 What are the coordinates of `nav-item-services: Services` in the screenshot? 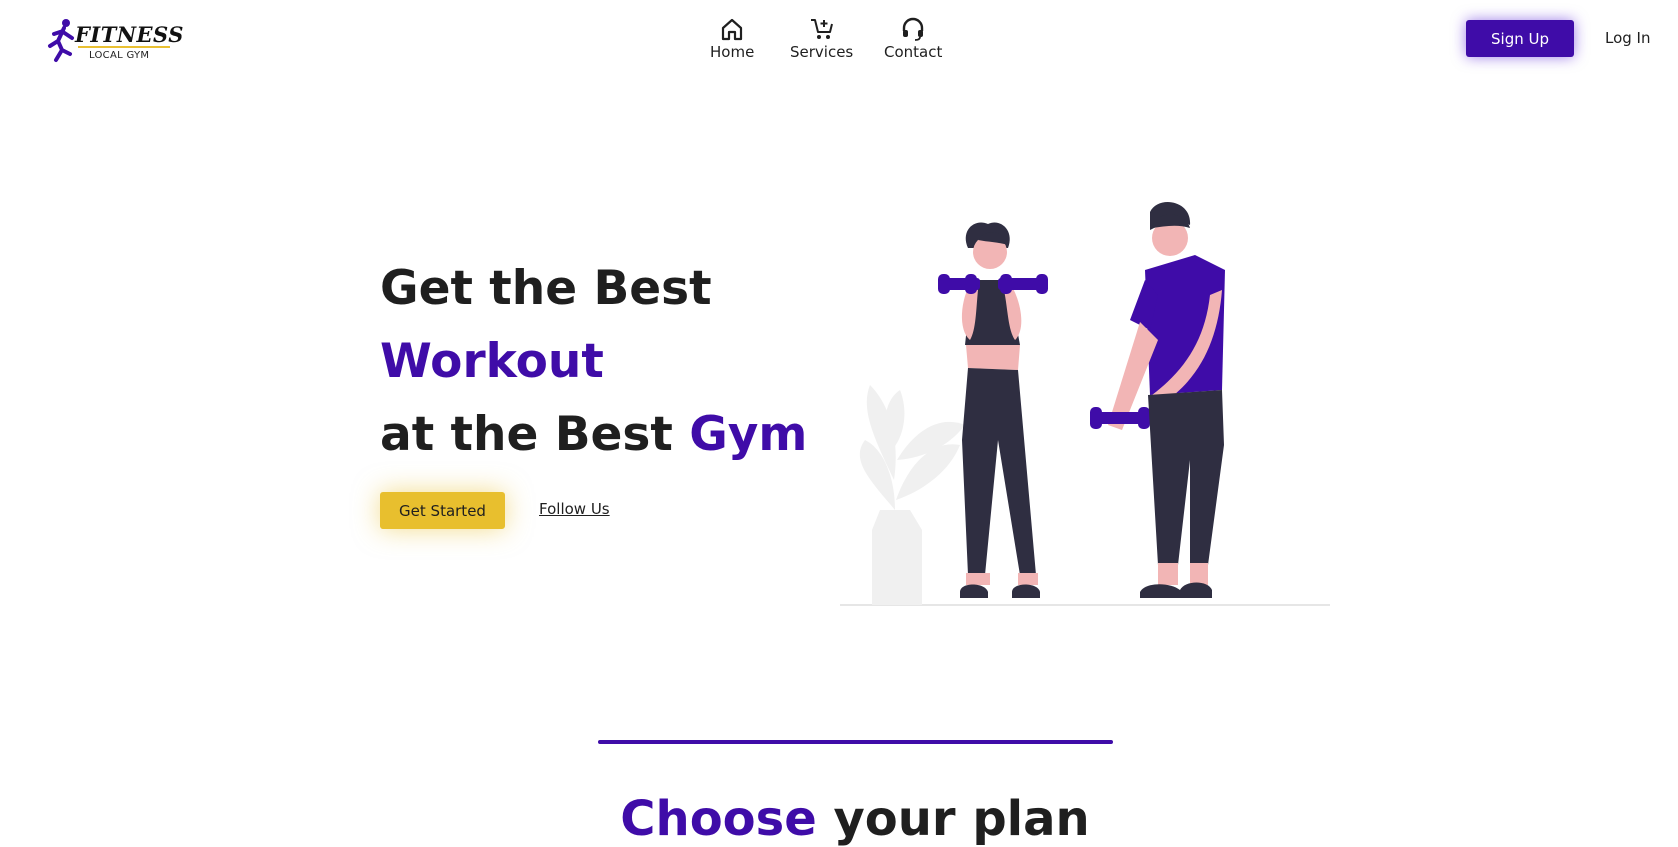 It's located at (821, 38).